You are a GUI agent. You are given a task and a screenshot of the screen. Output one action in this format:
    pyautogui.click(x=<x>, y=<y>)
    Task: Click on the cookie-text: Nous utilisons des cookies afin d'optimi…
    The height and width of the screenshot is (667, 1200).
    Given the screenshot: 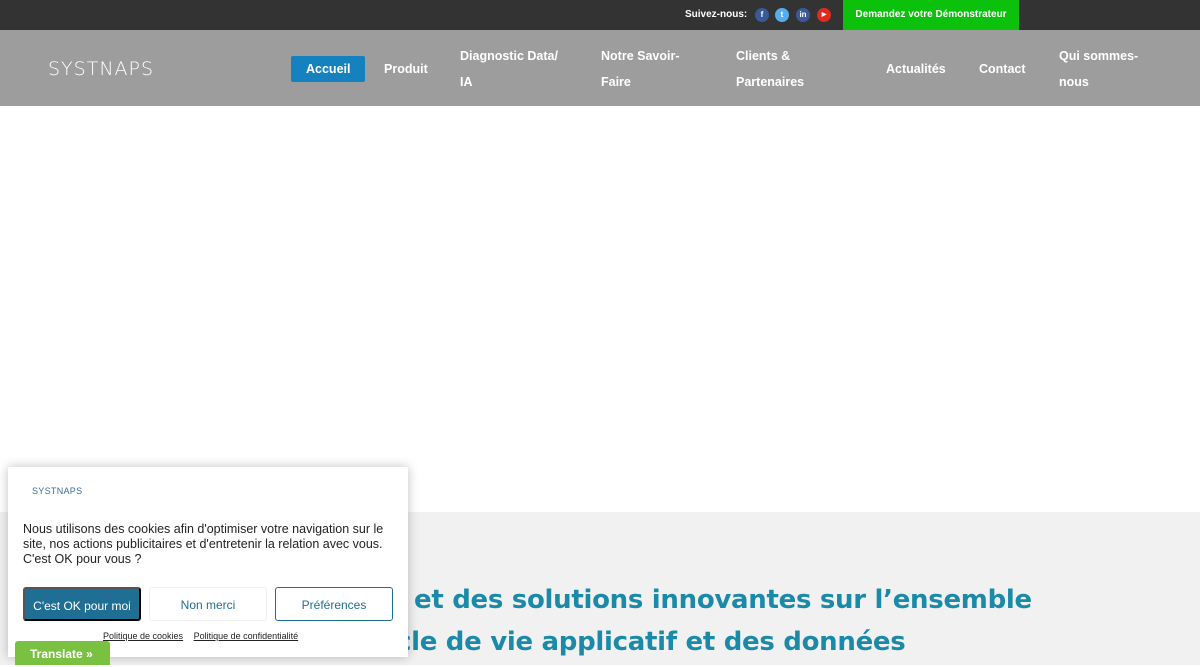 What is the action you would take?
    pyautogui.click(x=203, y=544)
    